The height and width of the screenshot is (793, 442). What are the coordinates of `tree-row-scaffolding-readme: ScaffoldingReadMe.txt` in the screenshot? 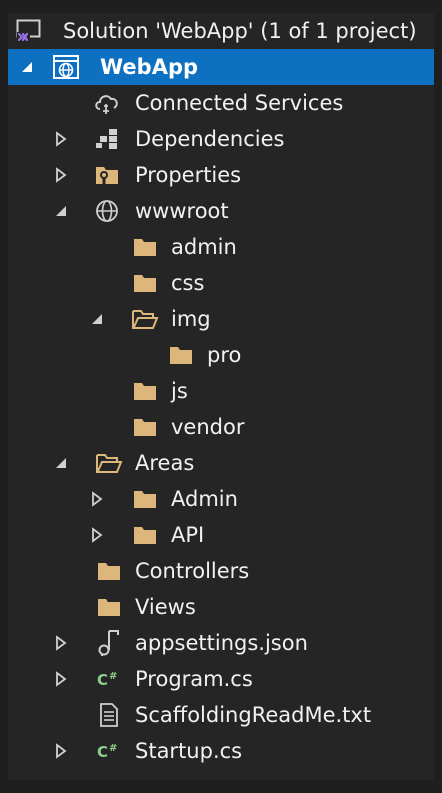 It's located at (221, 715).